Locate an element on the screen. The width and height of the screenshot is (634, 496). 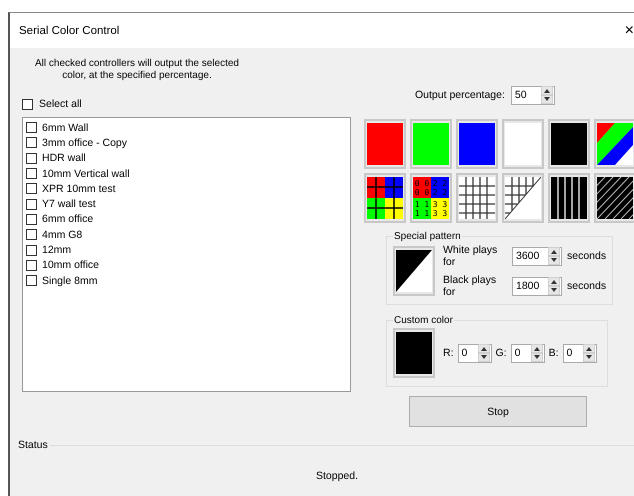
controller-label: Y7 wall test is located at coordinates (69, 204).